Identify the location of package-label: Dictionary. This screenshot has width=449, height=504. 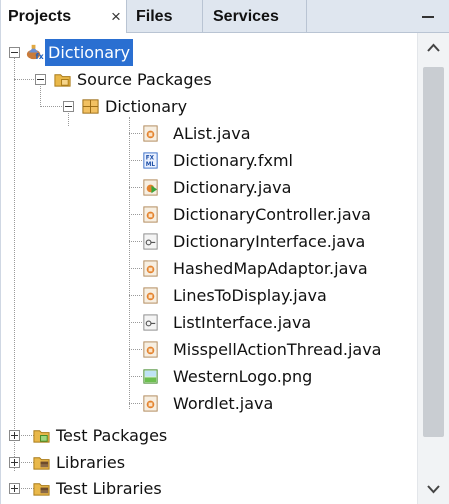
(146, 106).